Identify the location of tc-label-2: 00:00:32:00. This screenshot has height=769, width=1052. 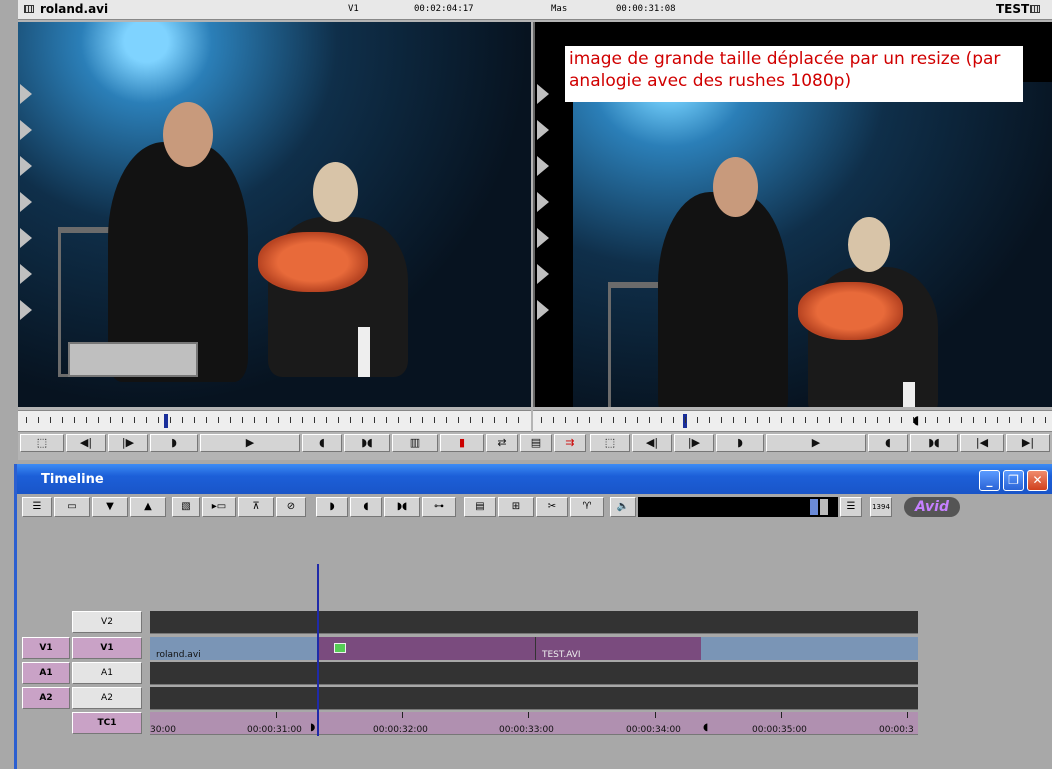
(400, 730).